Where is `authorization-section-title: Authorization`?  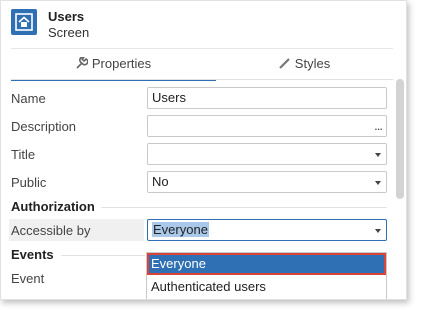
authorization-section-title: Authorization is located at coordinates (53, 206).